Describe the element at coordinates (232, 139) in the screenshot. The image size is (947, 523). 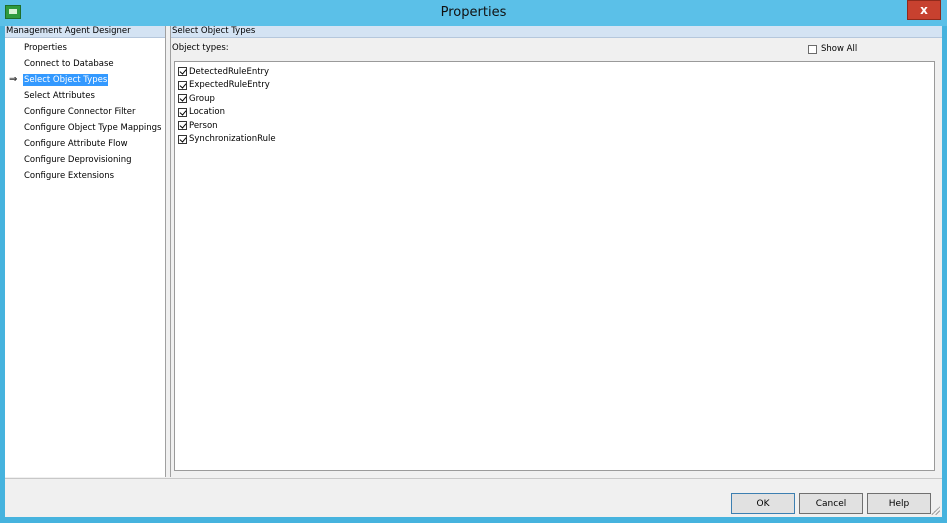
I see `object-type-label: SynchronizationRule` at that location.